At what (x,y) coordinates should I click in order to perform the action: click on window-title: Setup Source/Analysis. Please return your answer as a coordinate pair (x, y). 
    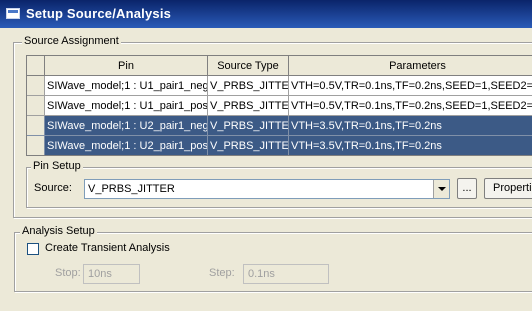
    Looking at the image, I should click on (99, 13).